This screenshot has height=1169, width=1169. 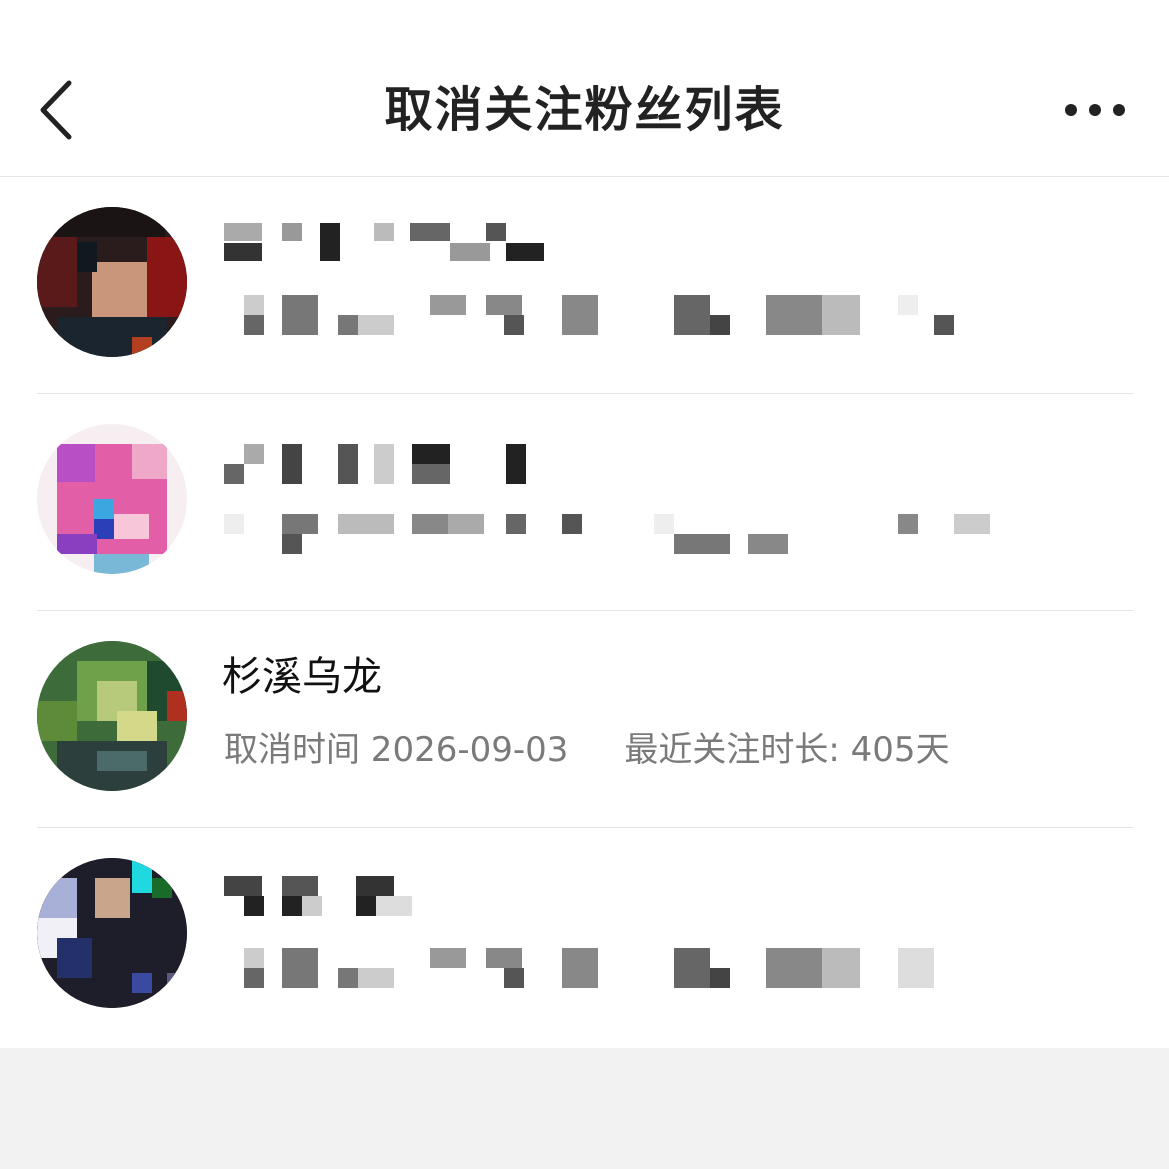 What do you see at coordinates (787, 750) in the screenshot?
I see `follow-duration: 最近关注时长: 405天` at bounding box center [787, 750].